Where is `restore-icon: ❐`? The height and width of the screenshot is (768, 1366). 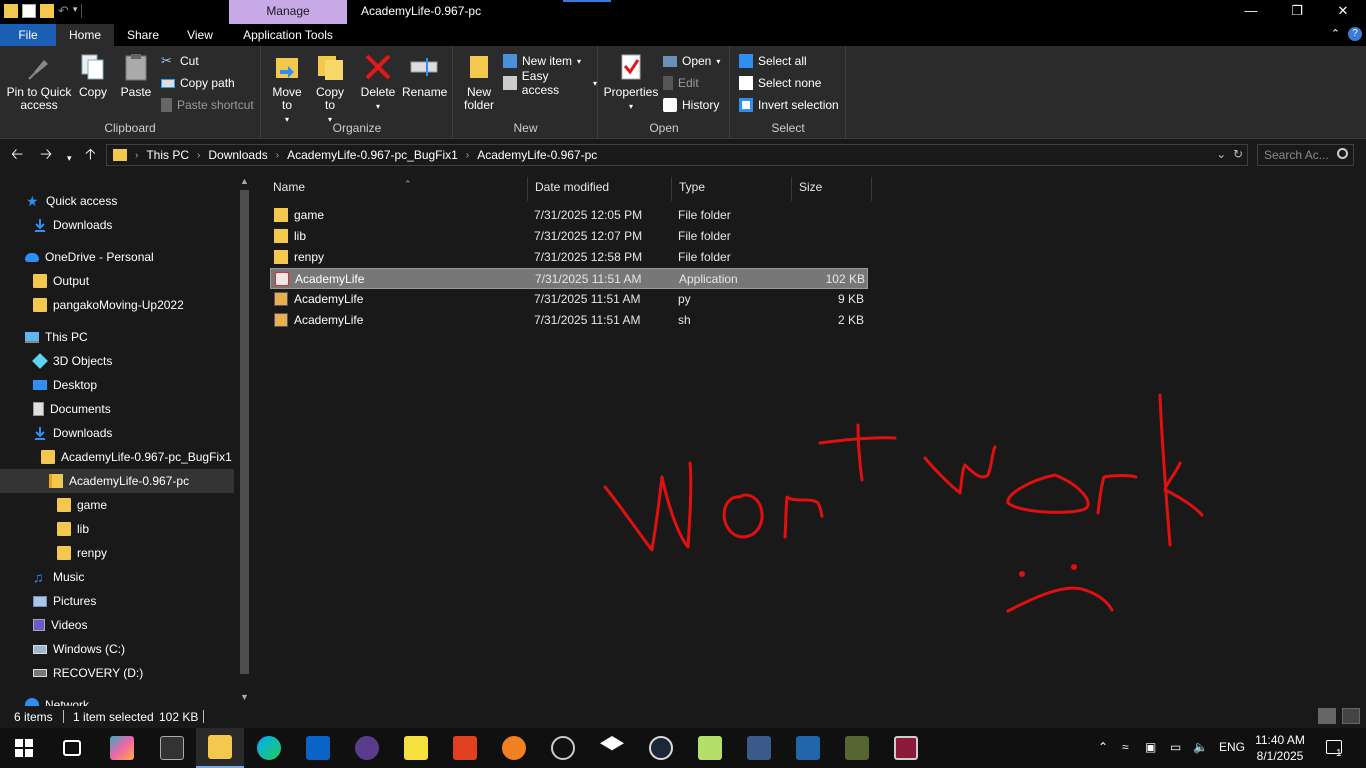 restore-icon: ❐ is located at coordinates (1297, 12).